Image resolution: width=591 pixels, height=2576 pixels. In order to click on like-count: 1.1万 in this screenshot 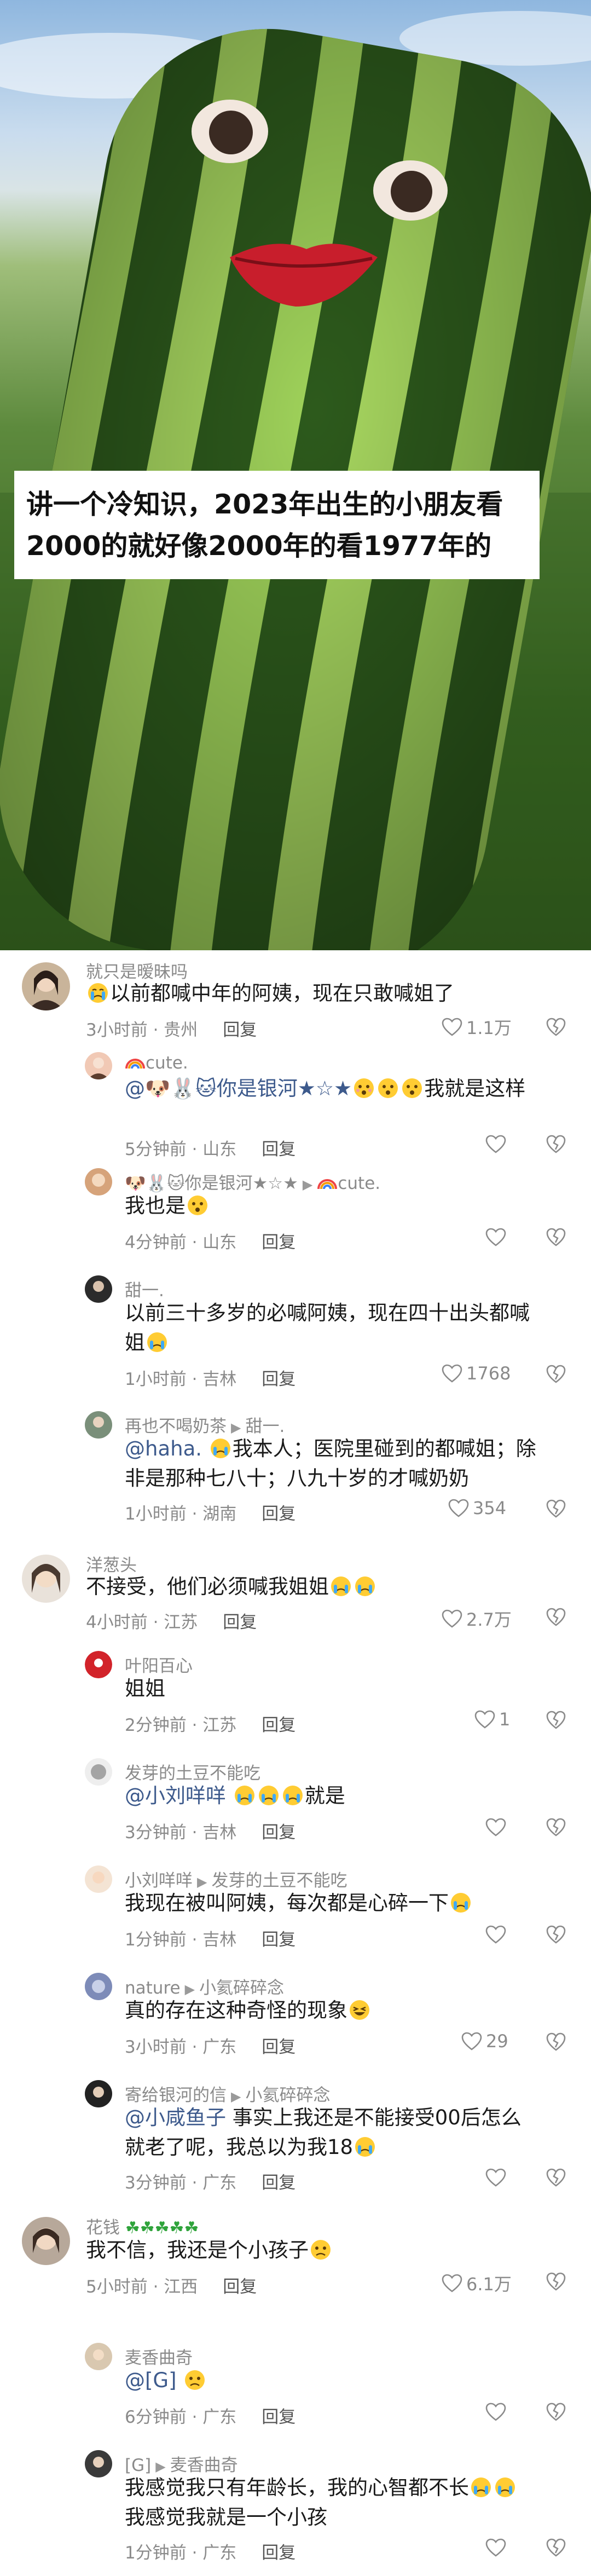, I will do `click(489, 1028)`.